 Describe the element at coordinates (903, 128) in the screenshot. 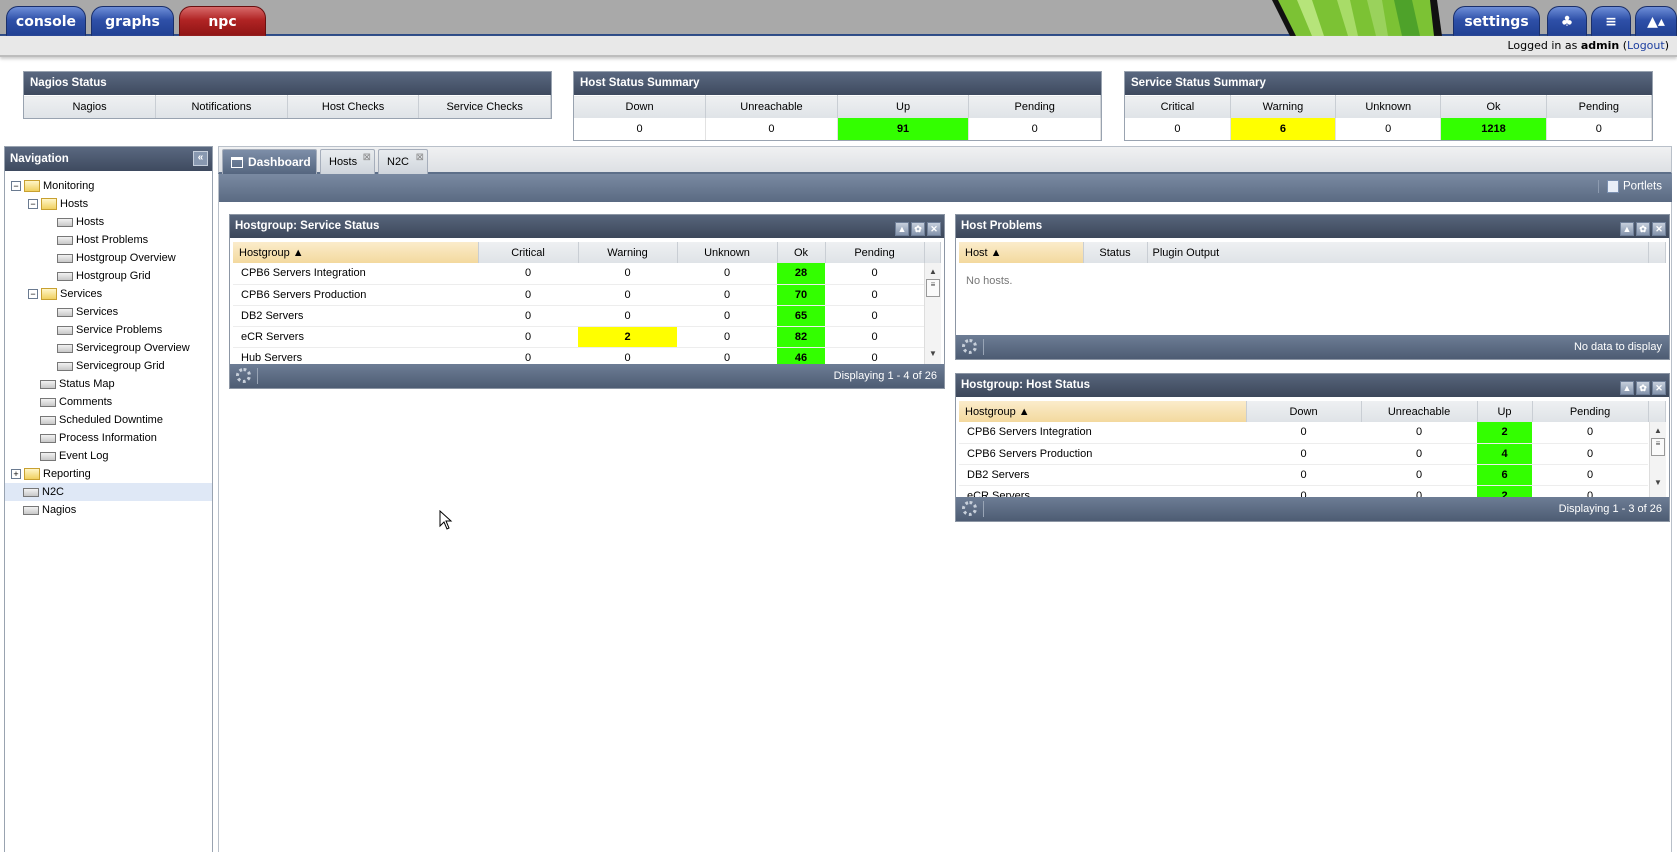

I see `up-count: 91` at that location.